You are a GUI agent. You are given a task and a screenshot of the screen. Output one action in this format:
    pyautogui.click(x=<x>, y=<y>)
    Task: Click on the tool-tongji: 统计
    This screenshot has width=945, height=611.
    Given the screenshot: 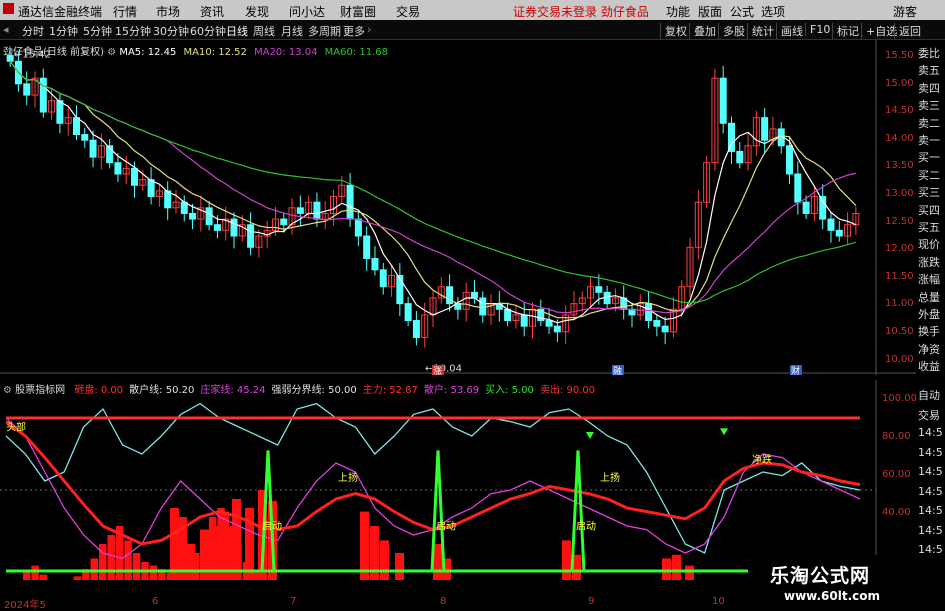 What is the action you would take?
    pyautogui.click(x=760, y=31)
    